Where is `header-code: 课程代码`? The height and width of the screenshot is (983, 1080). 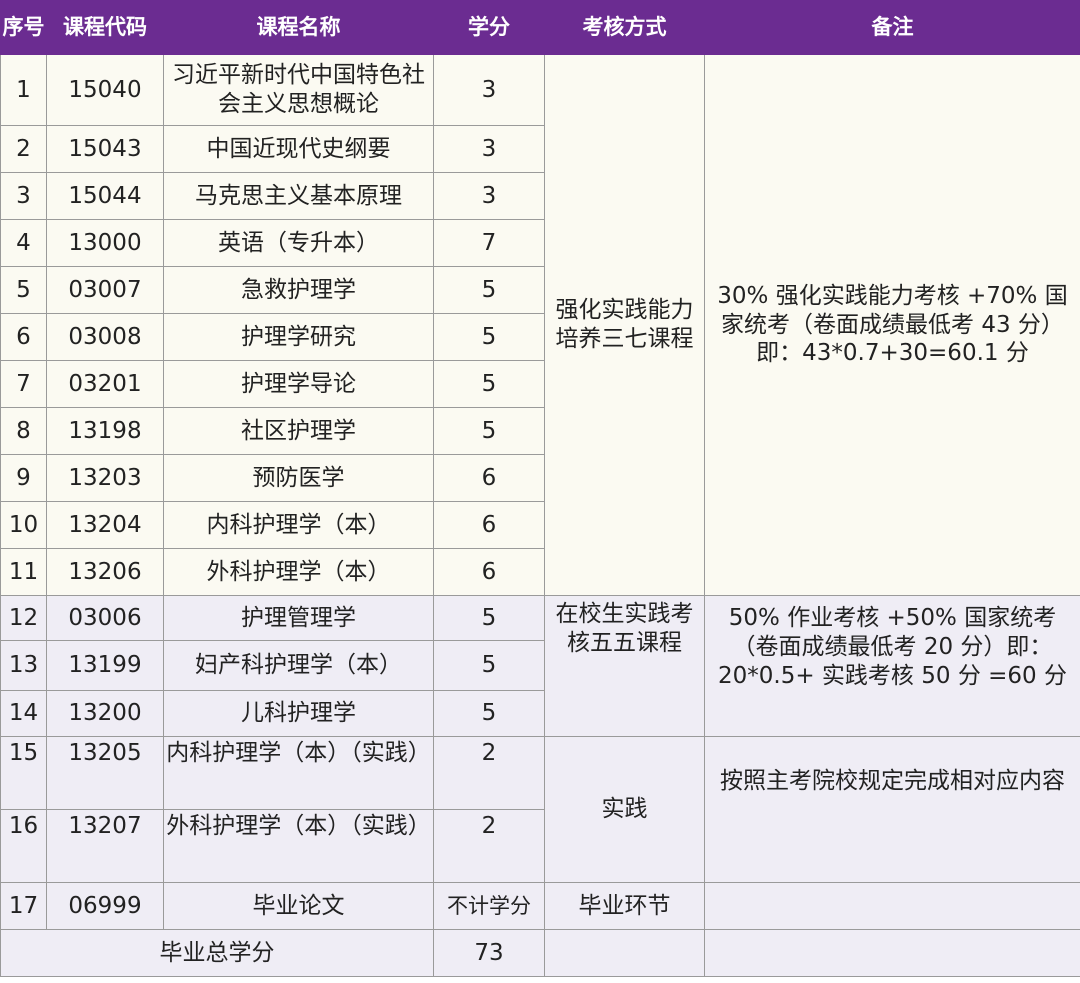 header-code: 课程代码 is located at coordinates (105, 27).